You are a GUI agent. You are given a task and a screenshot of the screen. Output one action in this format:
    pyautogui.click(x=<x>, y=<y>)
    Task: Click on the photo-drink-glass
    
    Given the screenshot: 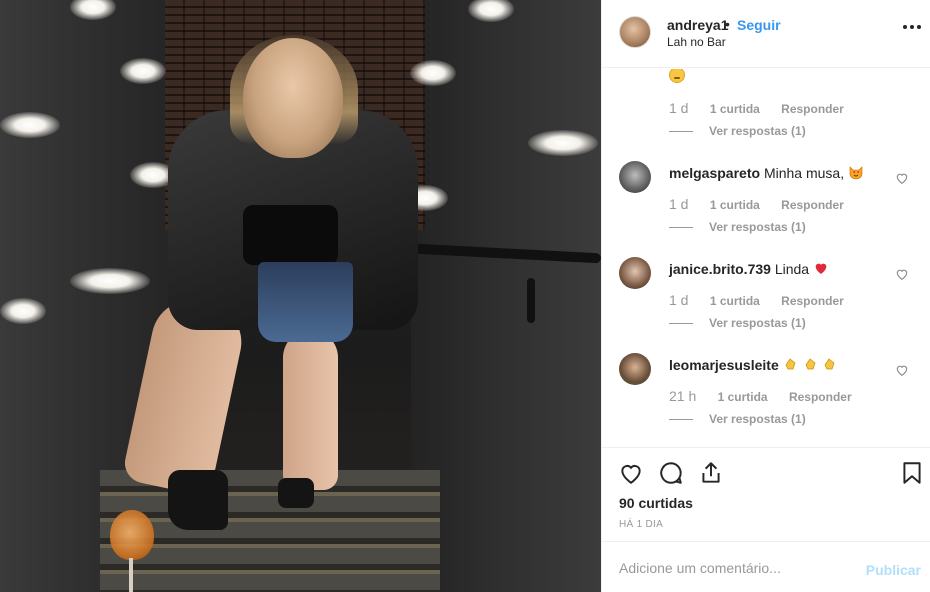 What is the action you would take?
    pyautogui.click(x=132, y=535)
    